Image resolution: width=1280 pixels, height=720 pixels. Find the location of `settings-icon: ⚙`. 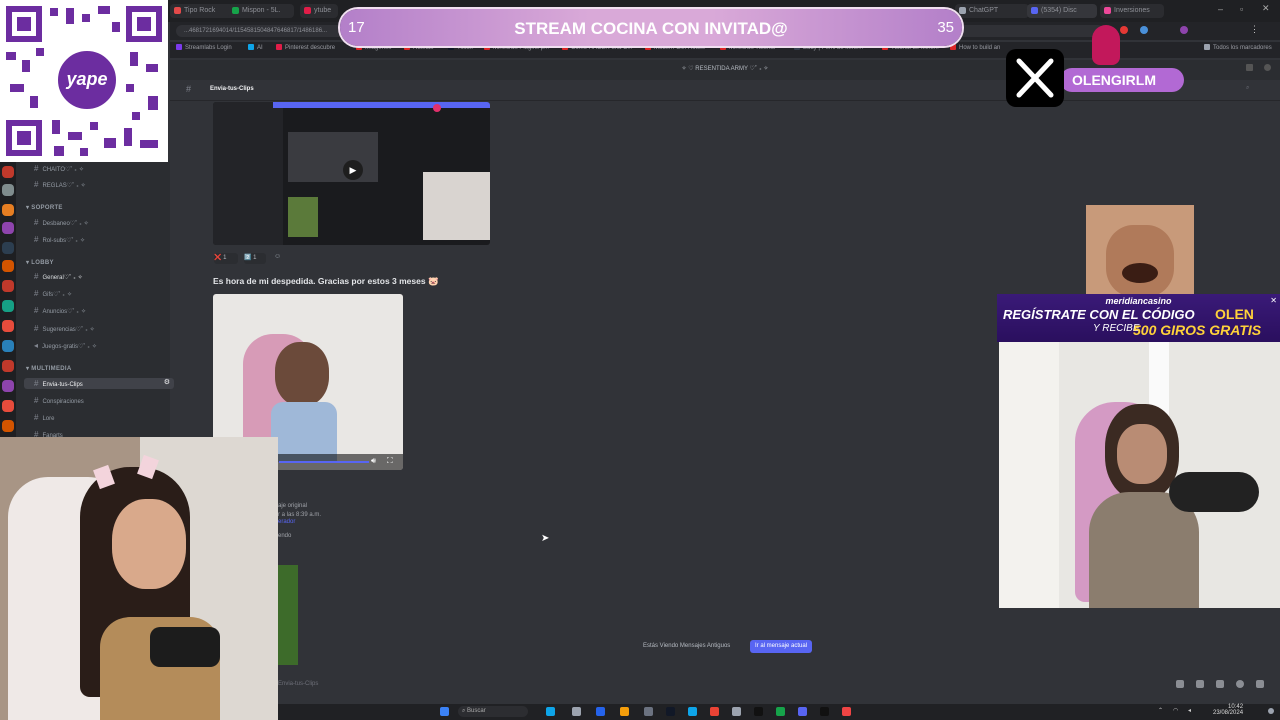

settings-icon: ⚙ is located at coordinates (167, 382).